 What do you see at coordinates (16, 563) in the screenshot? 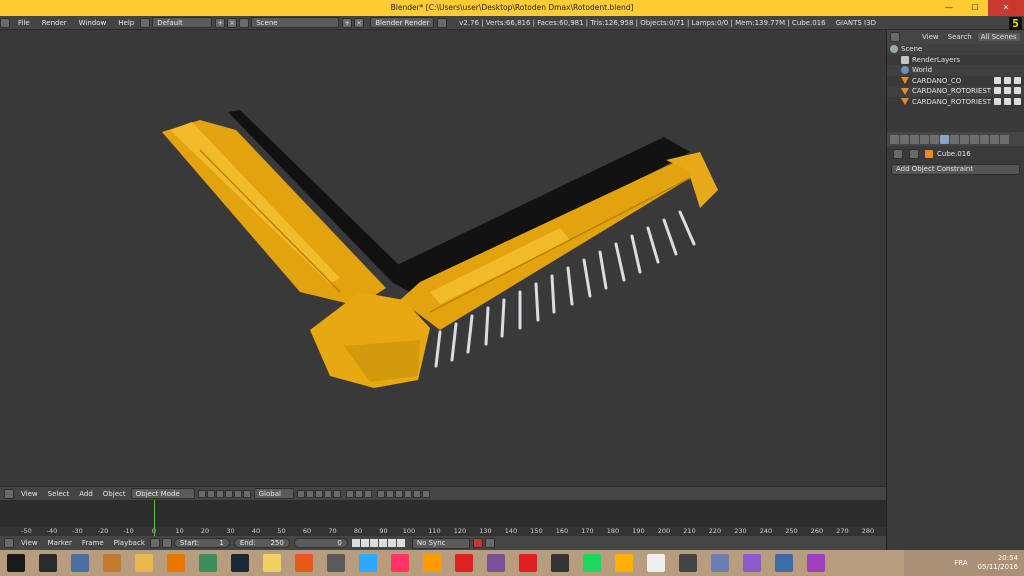
I see `start-icon` at bounding box center [16, 563].